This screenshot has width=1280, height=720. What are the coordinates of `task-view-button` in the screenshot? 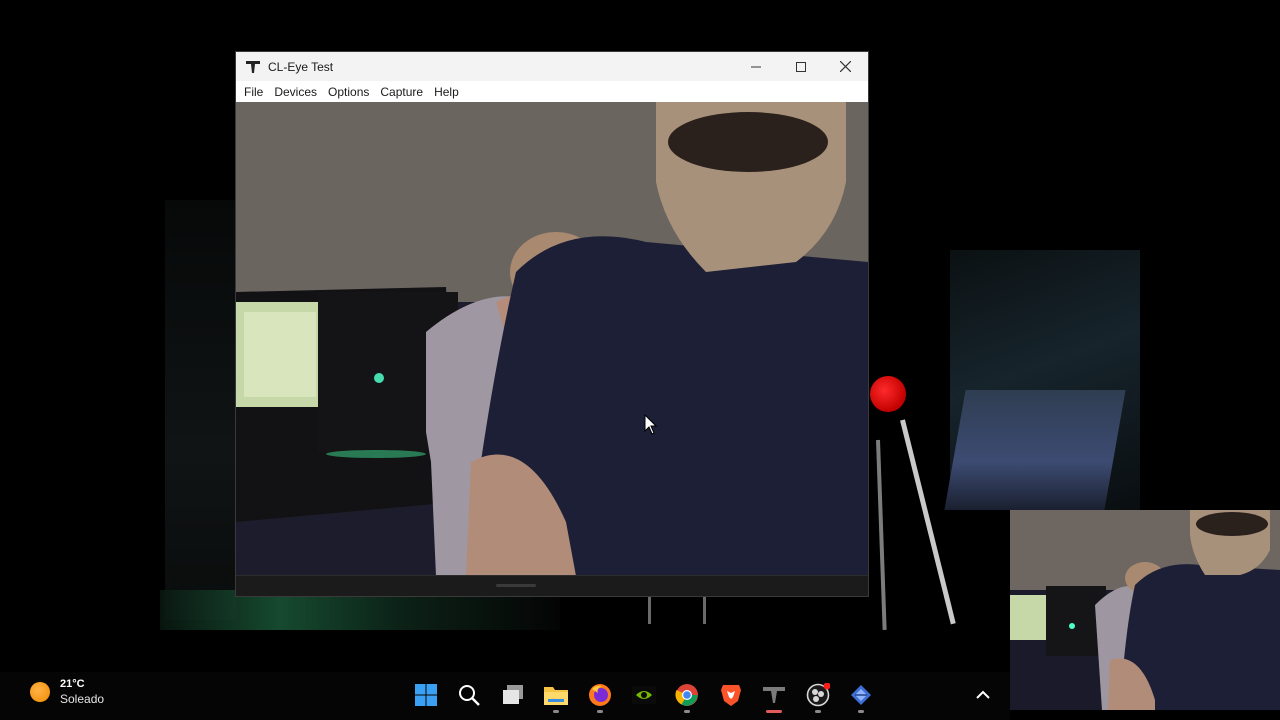 It's located at (513, 695).